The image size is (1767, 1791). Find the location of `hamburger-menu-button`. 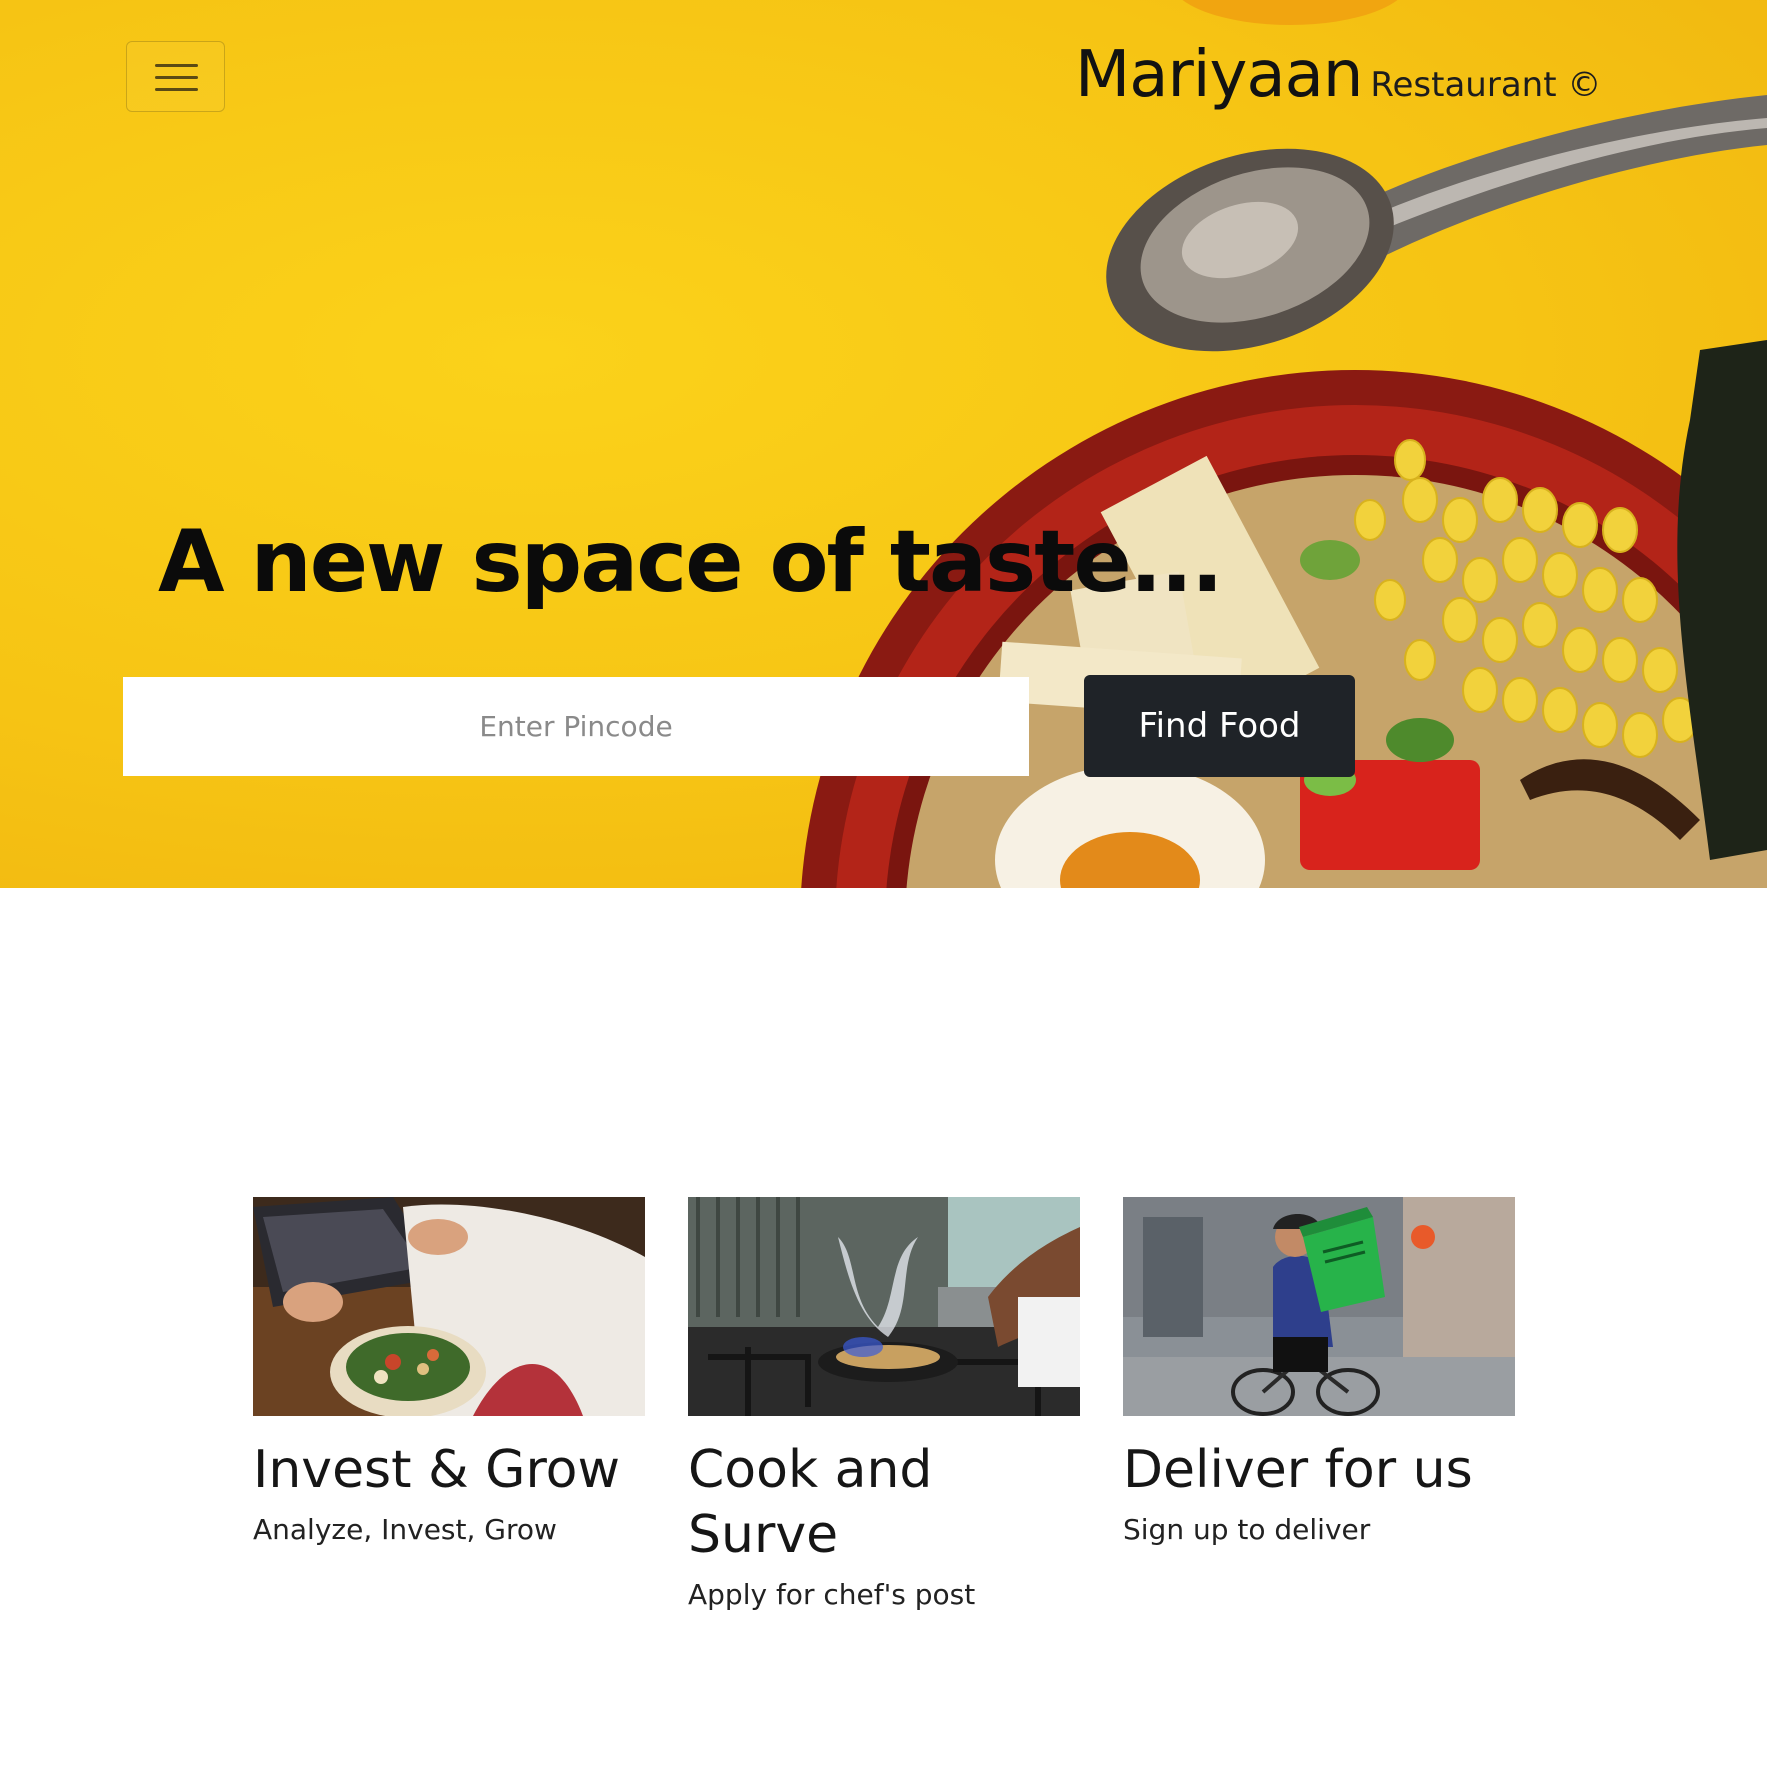

hamburger-menu-button is located at coordinates (175, 76).